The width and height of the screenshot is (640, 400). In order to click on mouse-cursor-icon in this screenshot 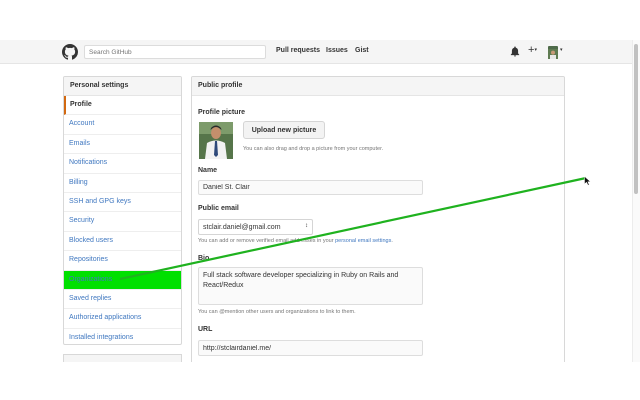, I will do `click(588, 181)`.